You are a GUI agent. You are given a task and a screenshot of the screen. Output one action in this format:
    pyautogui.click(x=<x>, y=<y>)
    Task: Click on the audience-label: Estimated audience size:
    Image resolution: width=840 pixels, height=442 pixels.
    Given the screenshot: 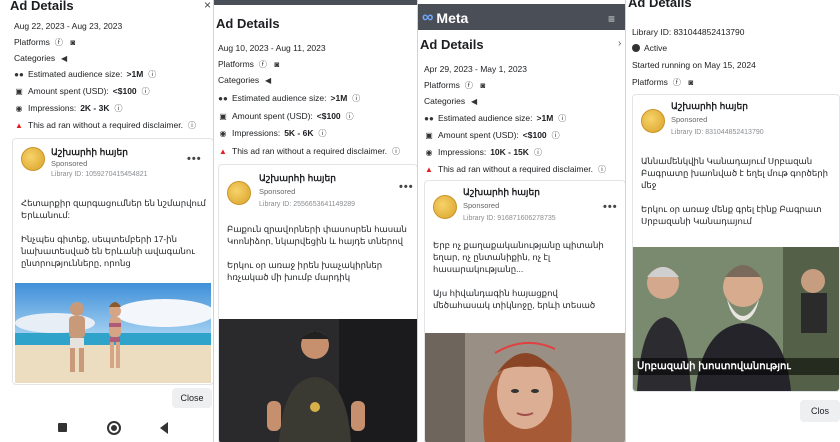 What is the action you would take?
    pyautogui.click(x=485, y=118)
    